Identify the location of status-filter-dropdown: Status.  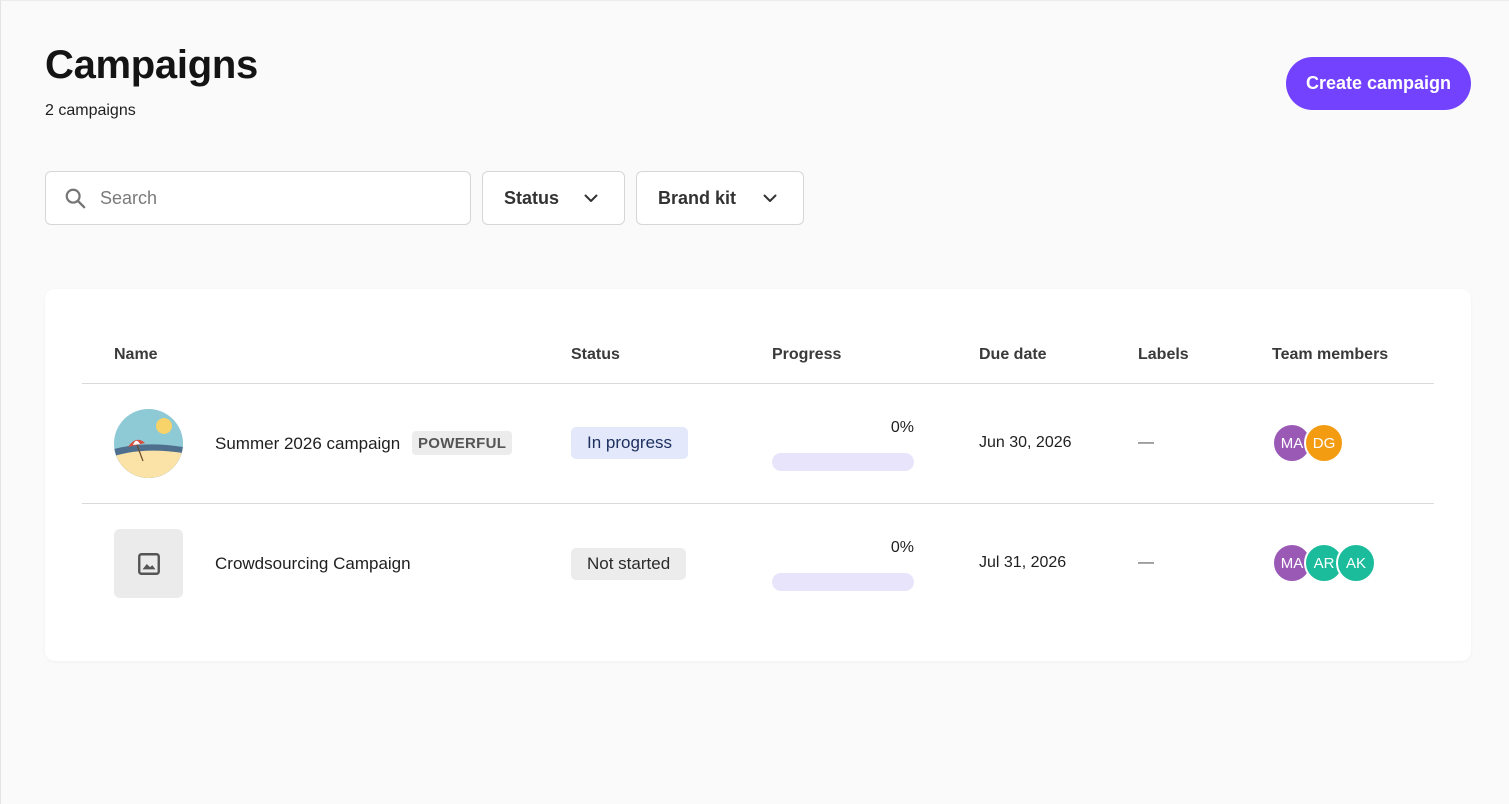
(553, 198).